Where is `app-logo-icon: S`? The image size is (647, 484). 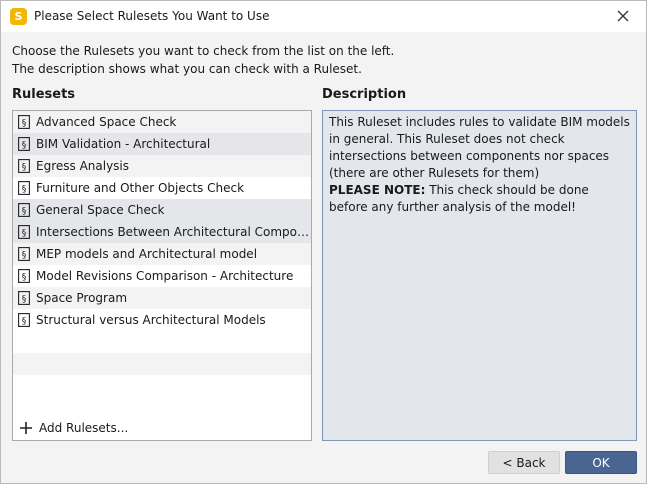 app-logo-icon: S is located at coordinates (18, 16).